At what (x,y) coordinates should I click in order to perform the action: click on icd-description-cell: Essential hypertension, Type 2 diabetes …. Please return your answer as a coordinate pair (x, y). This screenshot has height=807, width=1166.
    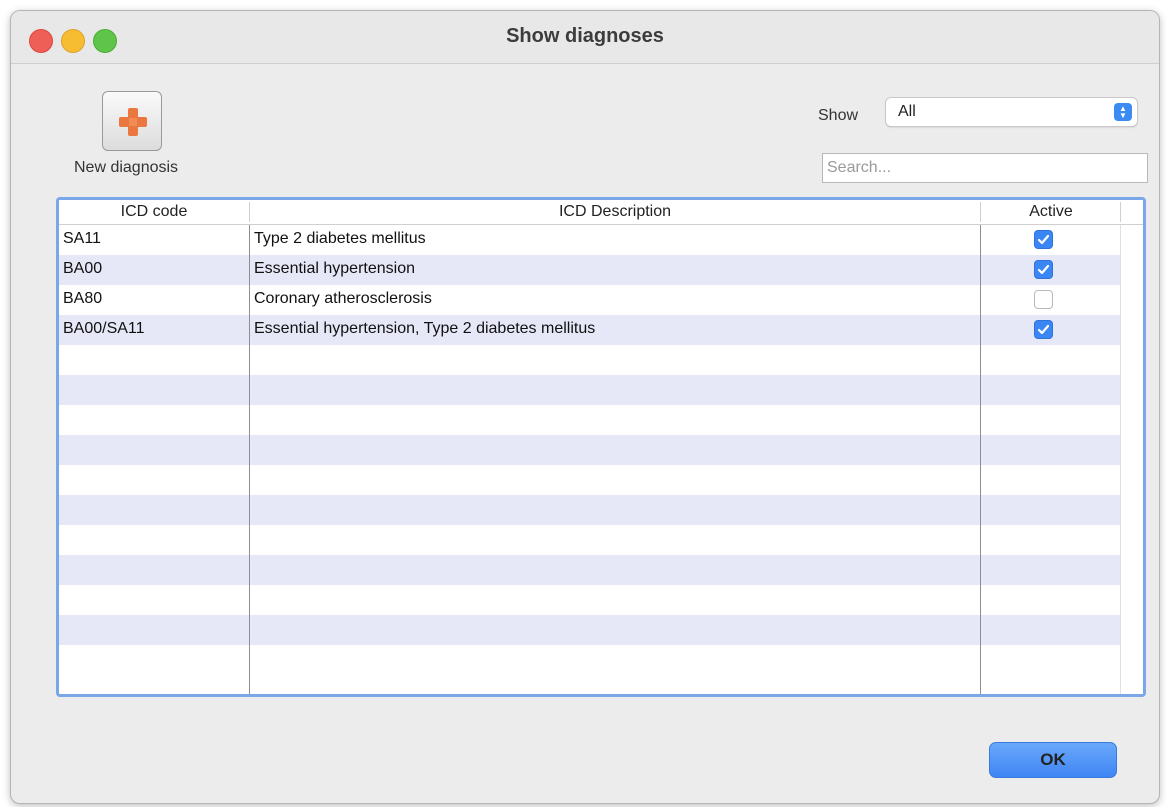
    Looking at the image, I should click on (425, 328).